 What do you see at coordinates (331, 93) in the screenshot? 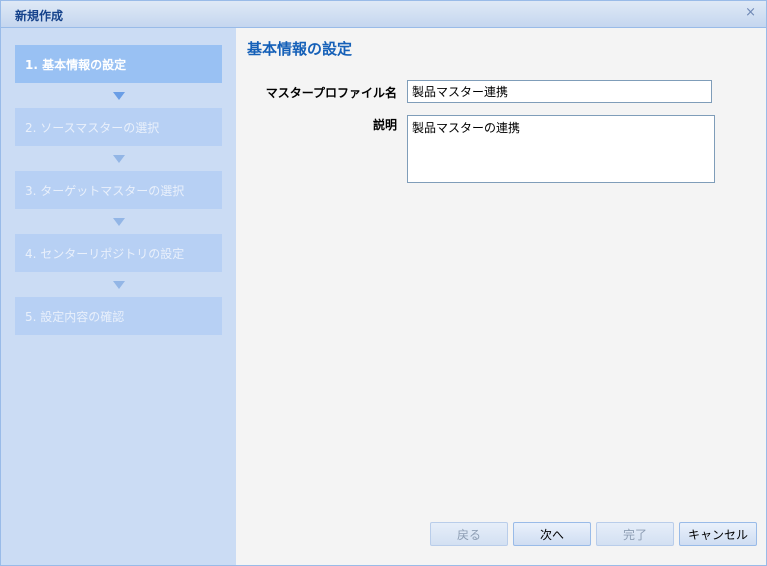
I see `profile-name-label: マスタープロファイル名` at bounding box center [331, 93].